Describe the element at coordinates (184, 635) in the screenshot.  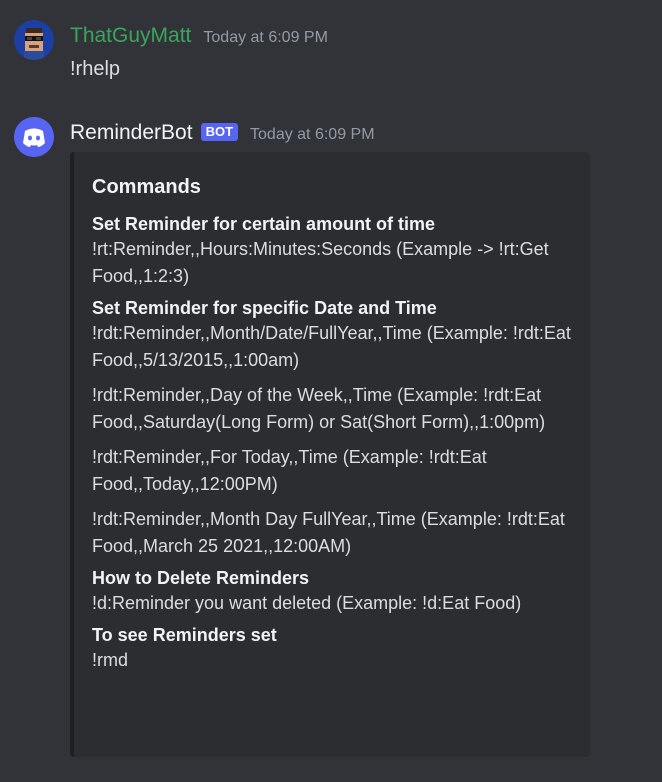
I see `embed-field-name: To see Reminders set` at that location.